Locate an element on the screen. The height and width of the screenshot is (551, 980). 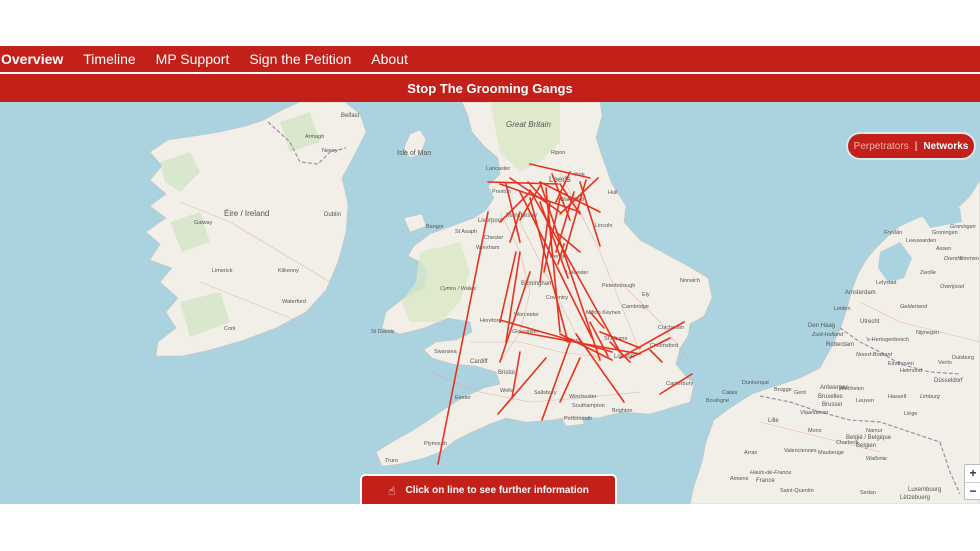
map-label: Amiens is located at coordinates (739, 479).